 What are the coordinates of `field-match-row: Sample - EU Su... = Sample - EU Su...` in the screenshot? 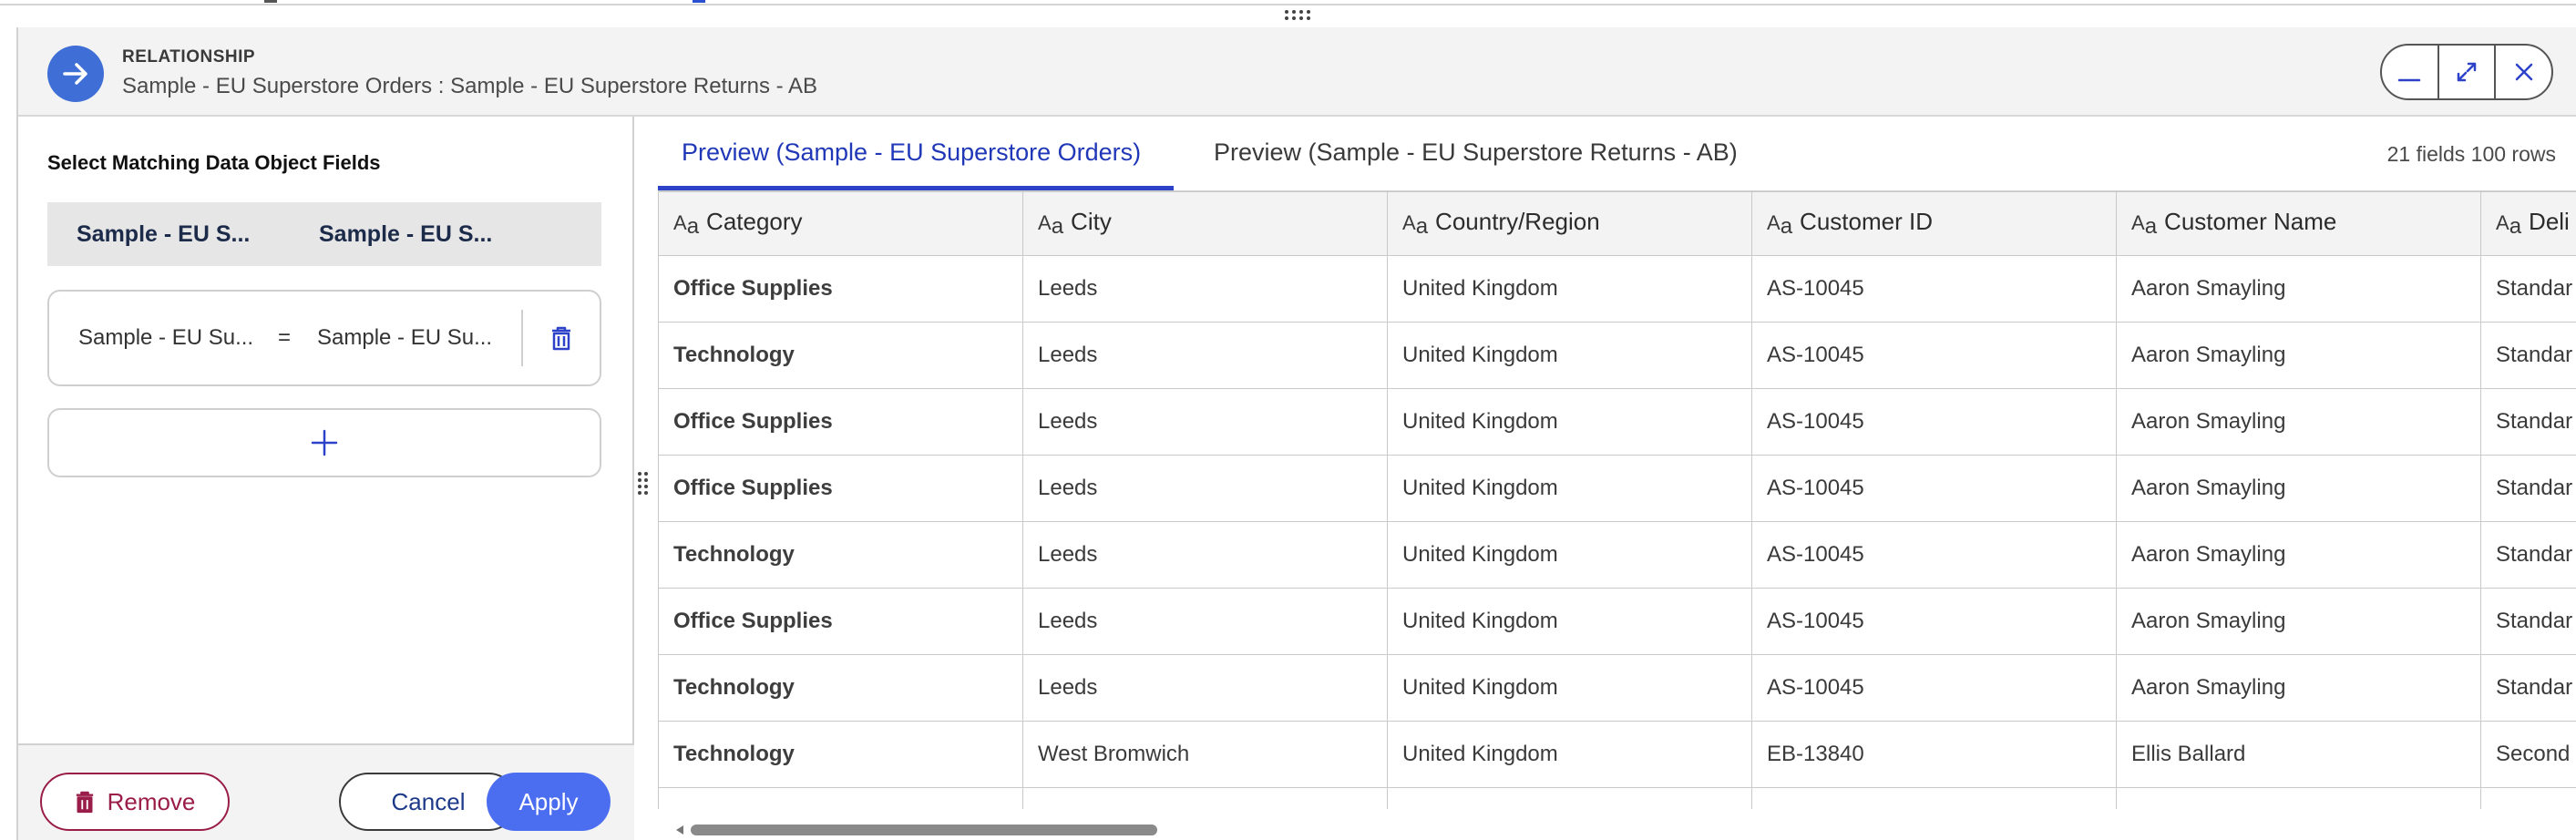 It's located at (324, 338).